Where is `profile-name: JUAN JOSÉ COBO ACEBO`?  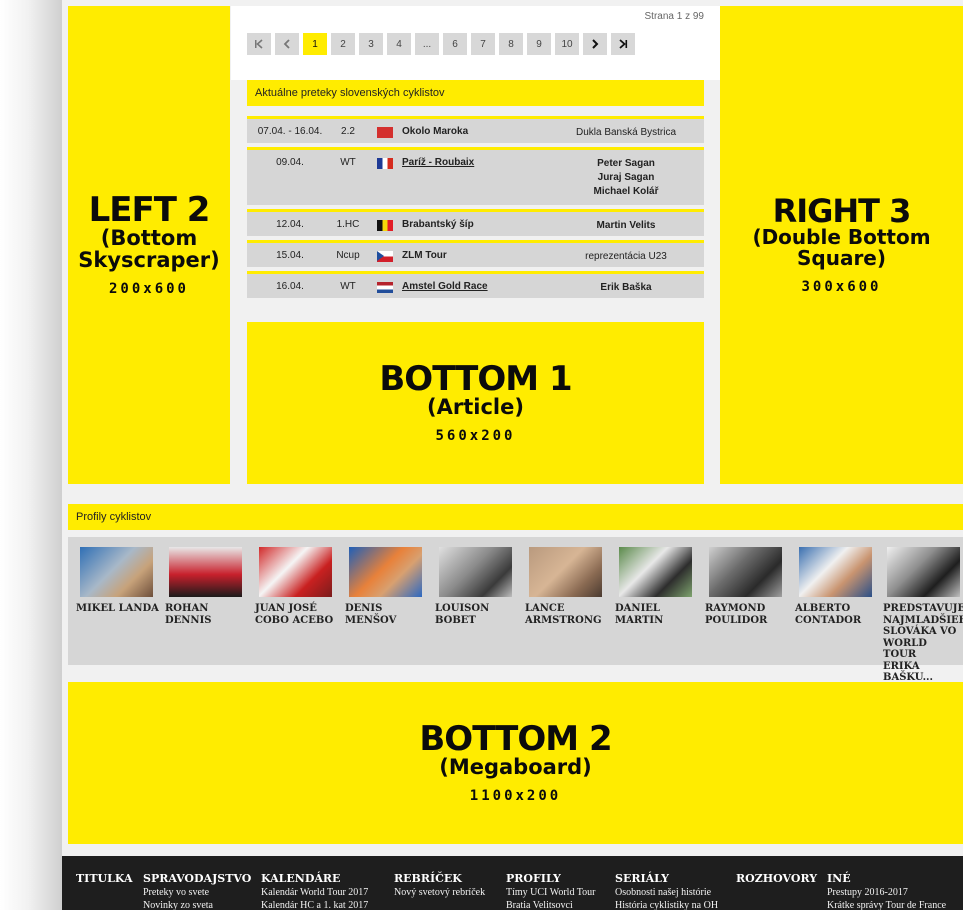 profile-name: JUAN JOSÉ COBO ACEBO is located at coordinates (300, 614).